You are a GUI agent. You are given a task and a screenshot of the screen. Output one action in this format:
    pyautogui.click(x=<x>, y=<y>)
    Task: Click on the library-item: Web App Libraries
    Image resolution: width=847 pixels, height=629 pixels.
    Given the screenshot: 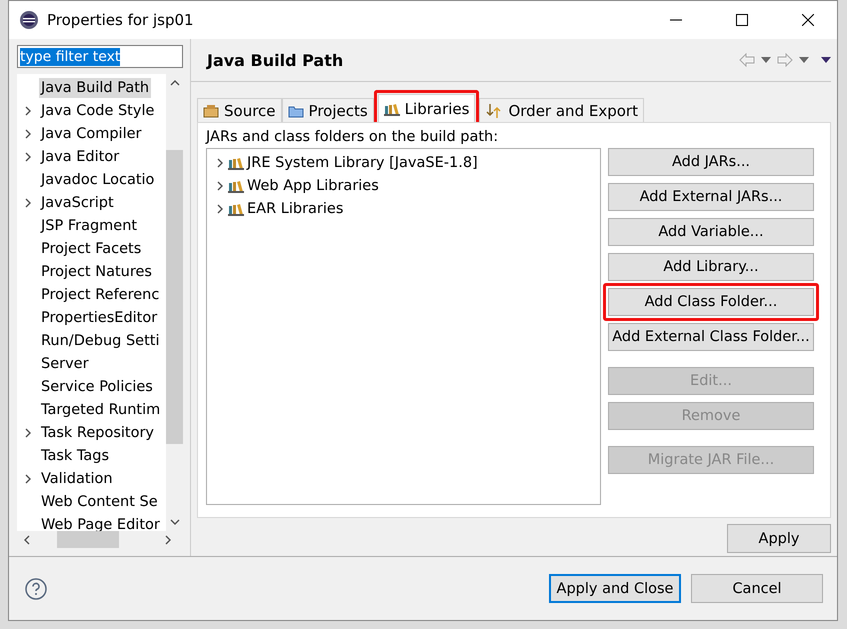 What is the action you would take?
    pyautogui.click(x=313, y=186)
    